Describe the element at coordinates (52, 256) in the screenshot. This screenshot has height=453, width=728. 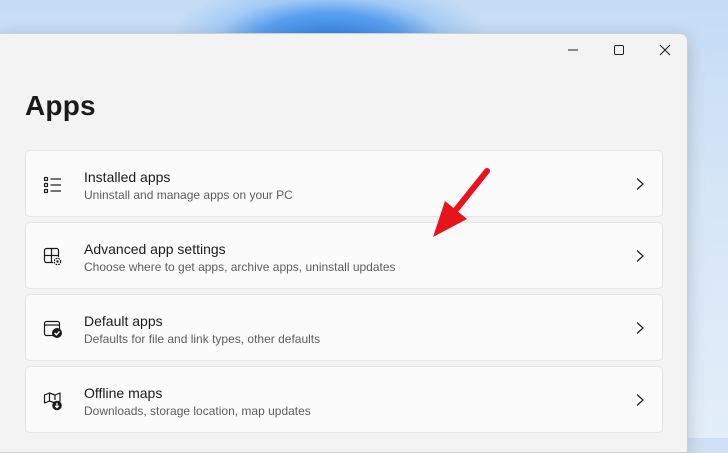
I see `advanced-app-settings-icon` at that location.